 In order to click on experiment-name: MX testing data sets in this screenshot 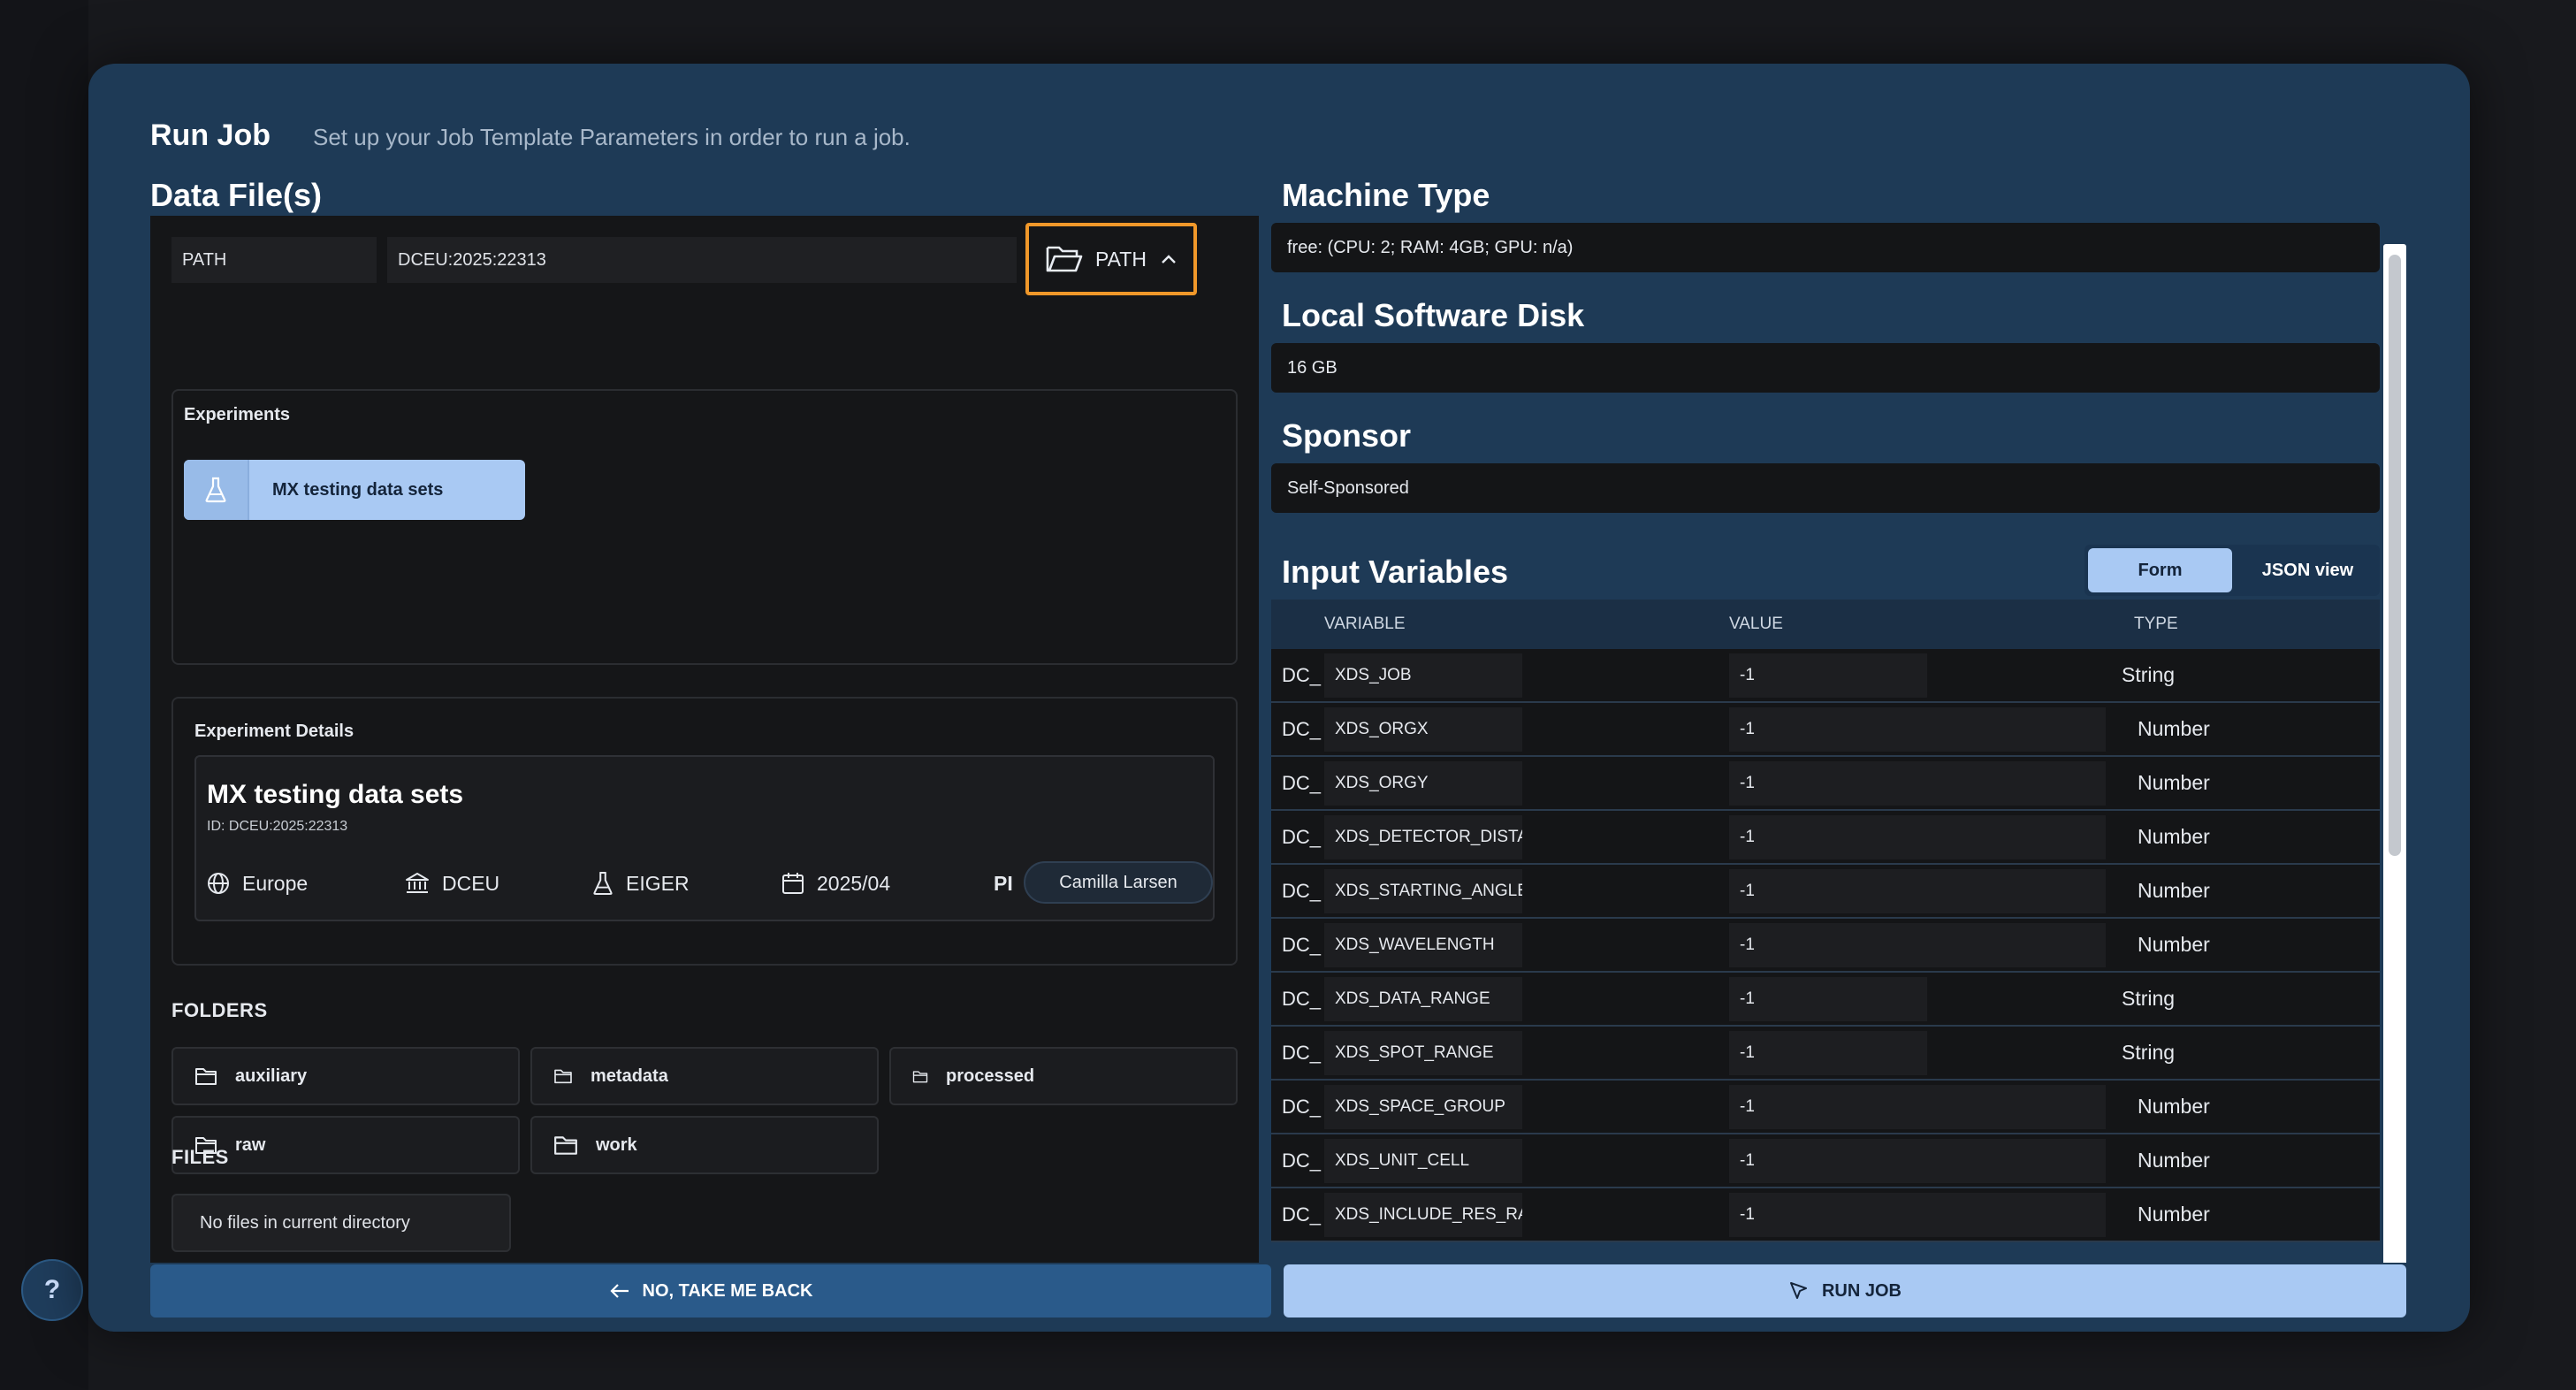, I will do `click(335, 794)`.